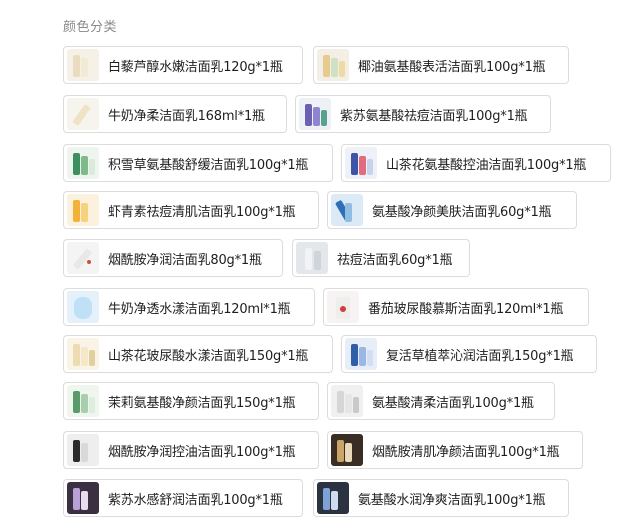 The height and width of the screenshot is (526, 634). I want to click on option-tomato-ha-mousse-120ml: 番茄玻尿酸慕斯洁面乳120ml*1瓶, so click(456, 307).